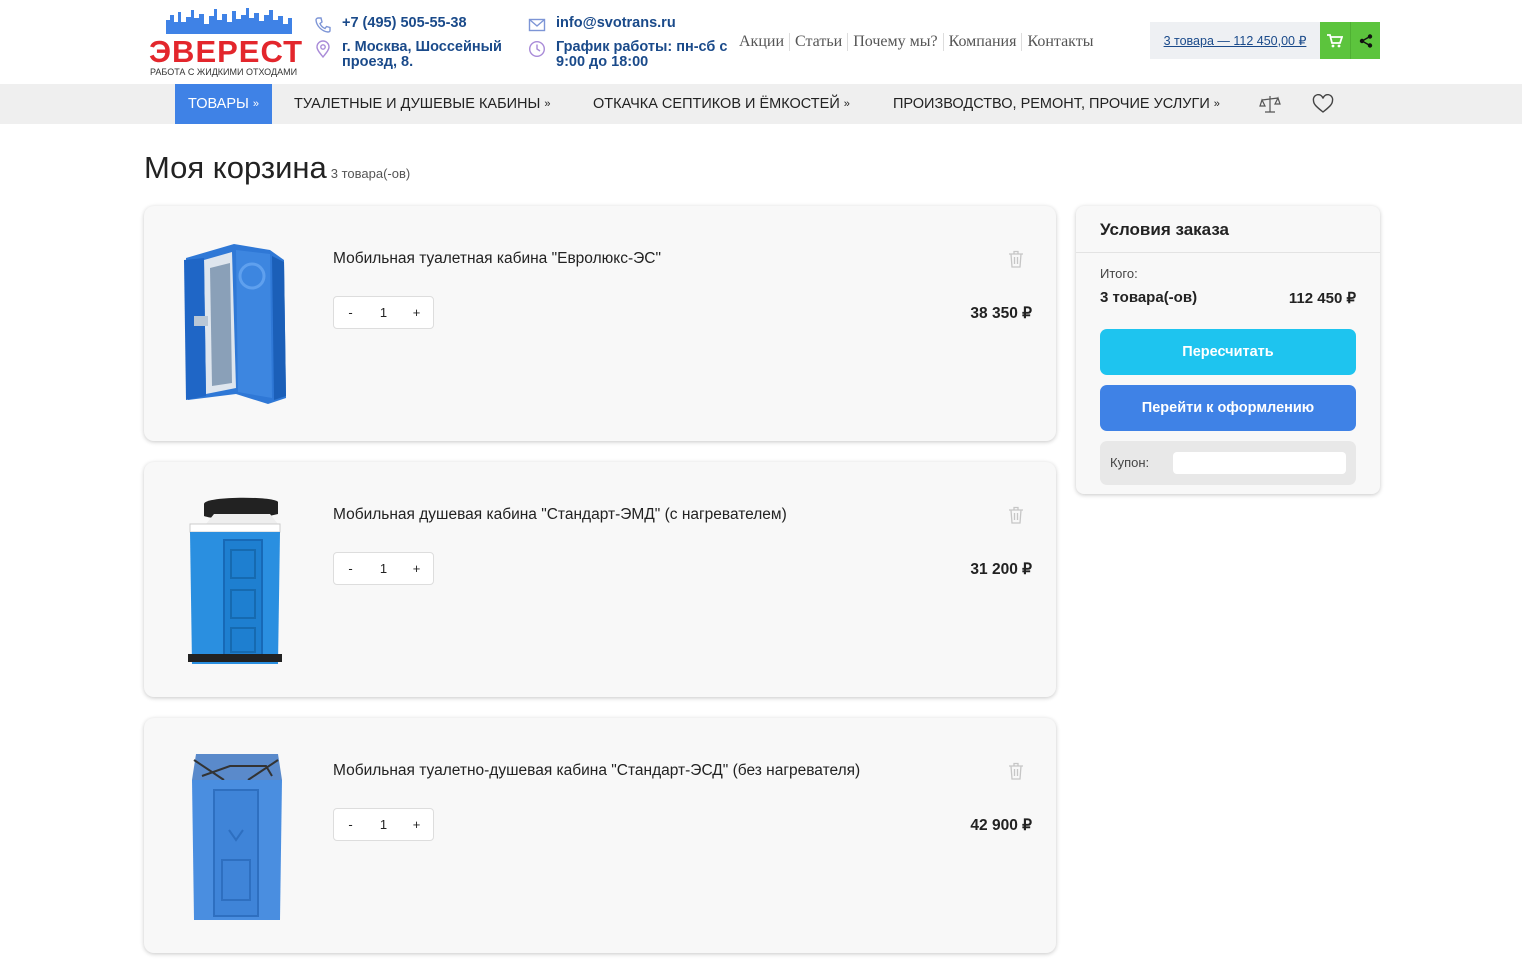 Image resolution: width=1522 pixels, height=968 pixels. What do you see at coordinates (1235, 40) in the screenshot?
I see `cart-summary-link: 3 товара — 112 450,00 ₽` at bounding box center [1235, 40].